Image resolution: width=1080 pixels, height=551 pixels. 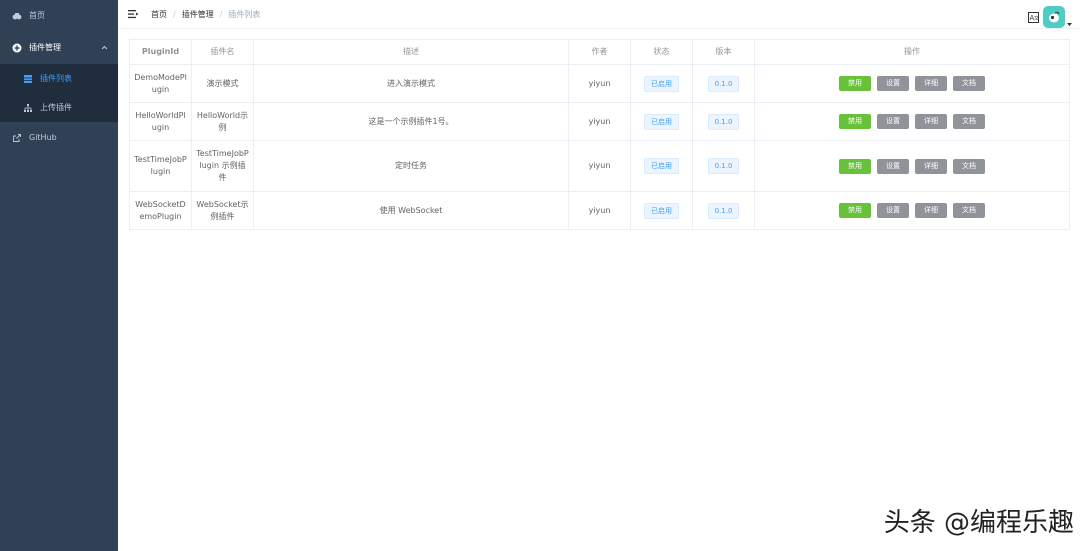 What do you see at coordinates (222, 52) in the screenshot?
I see `column-header: 插件名` at bounding box center [222, 52].